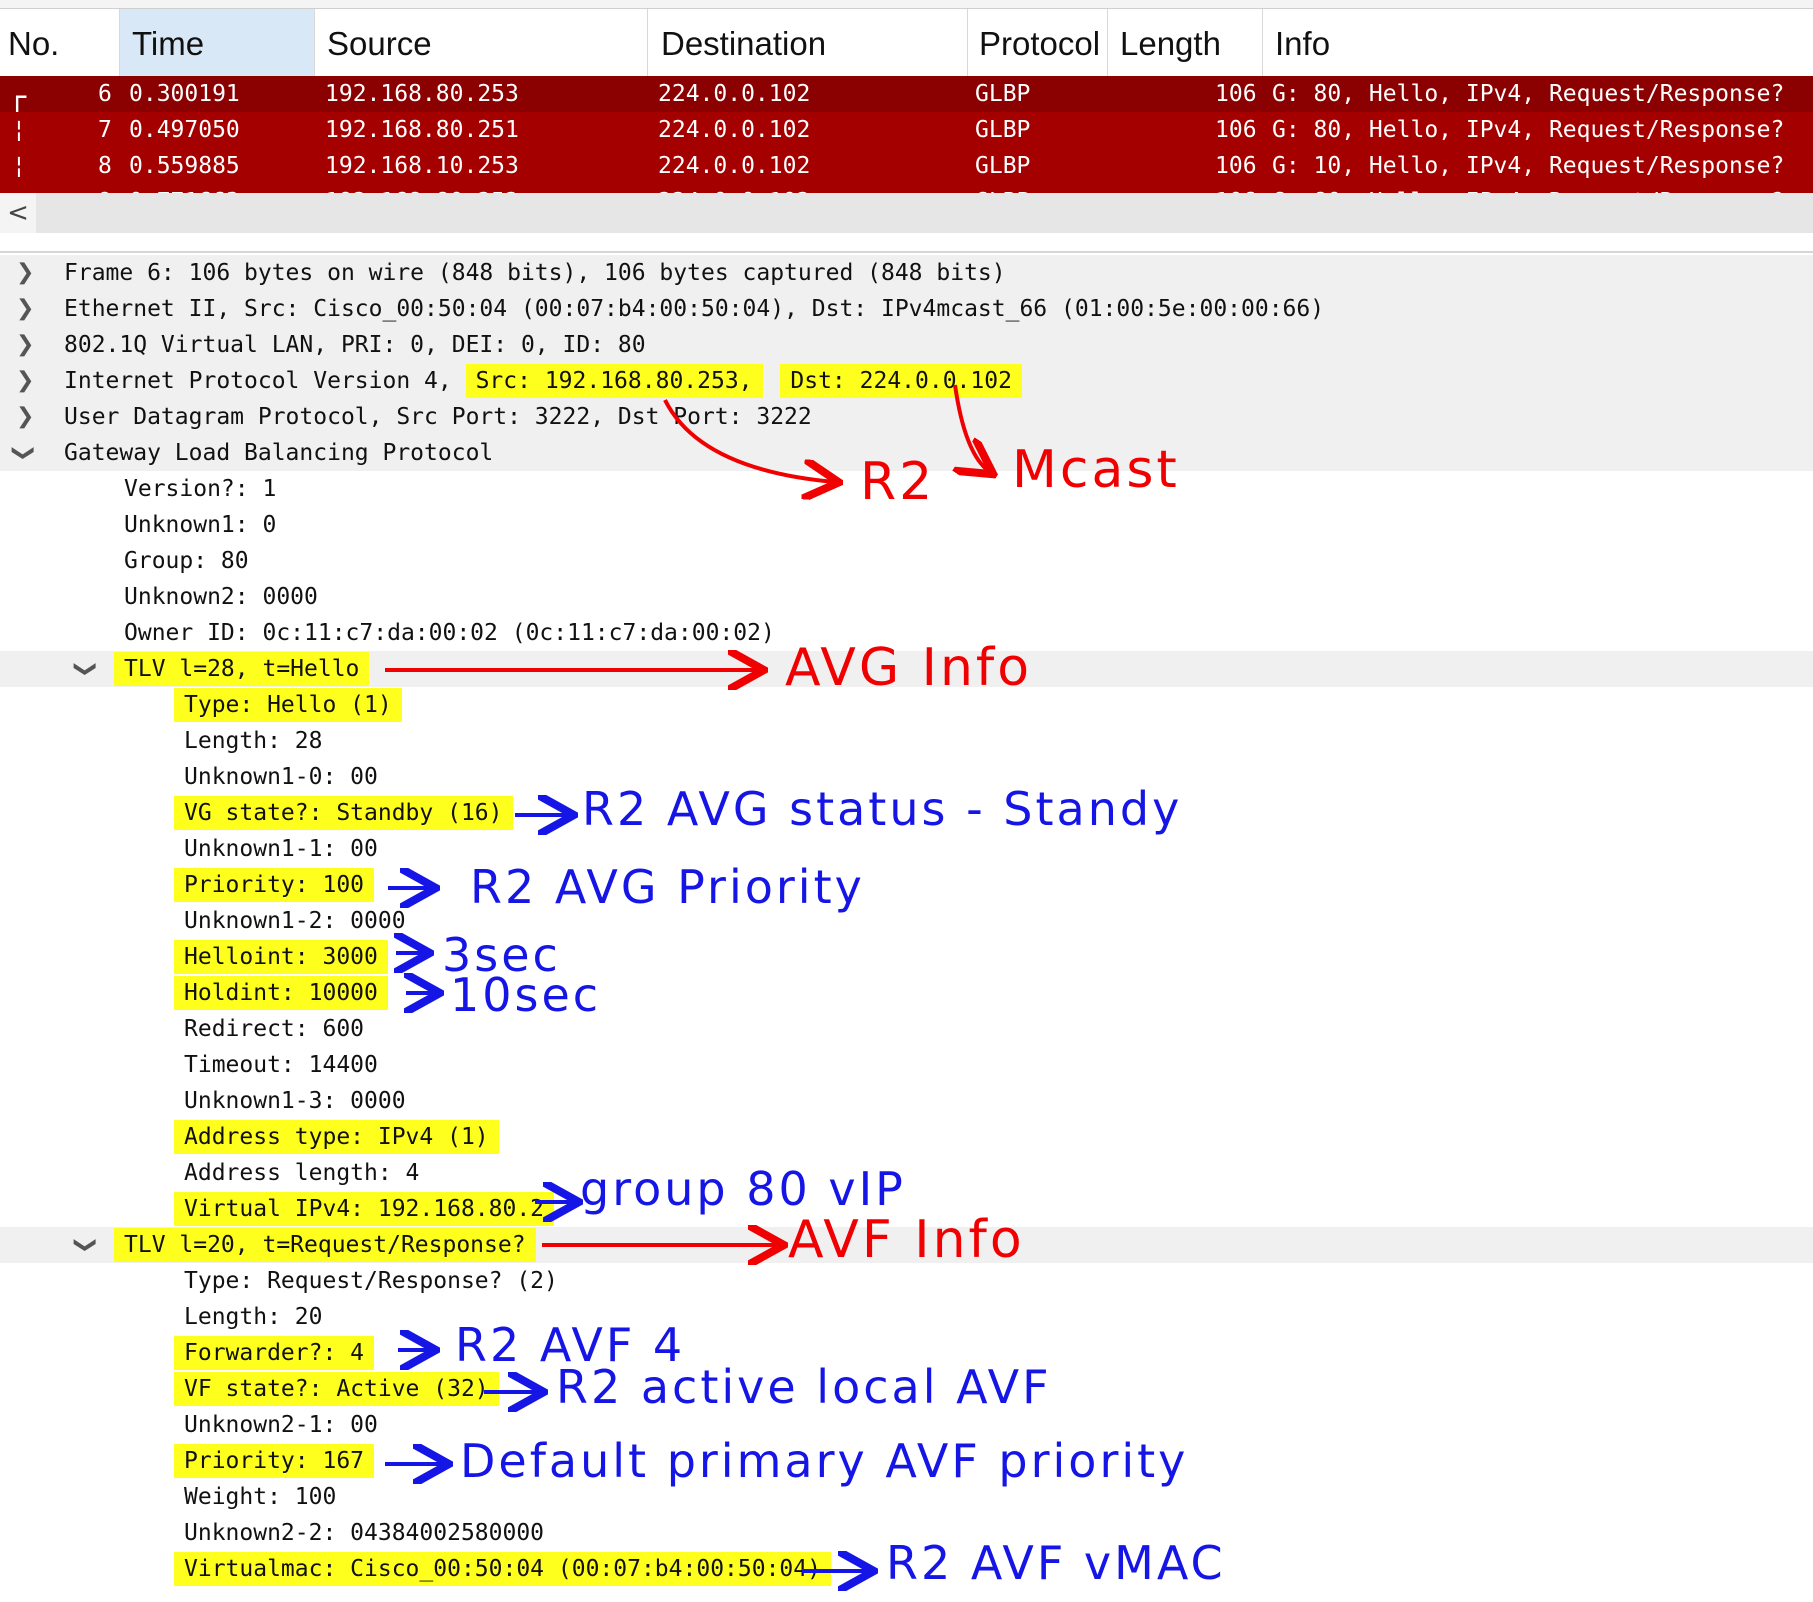 This screenshot has width=1813, height=1602. Describe the element at coordinates (274, 885) in the screenshot. I see `field-label: Priority: 100` at that location.